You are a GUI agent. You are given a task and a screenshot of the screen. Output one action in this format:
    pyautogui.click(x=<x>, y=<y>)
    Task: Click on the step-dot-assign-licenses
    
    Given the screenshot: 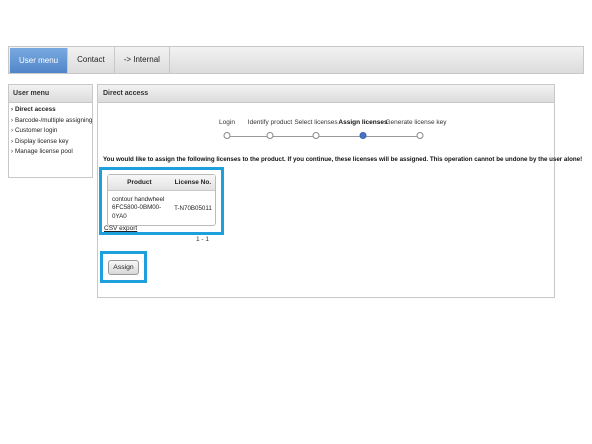 What is the action you would take?
    pyautogui.click(x=363, y=135)
    